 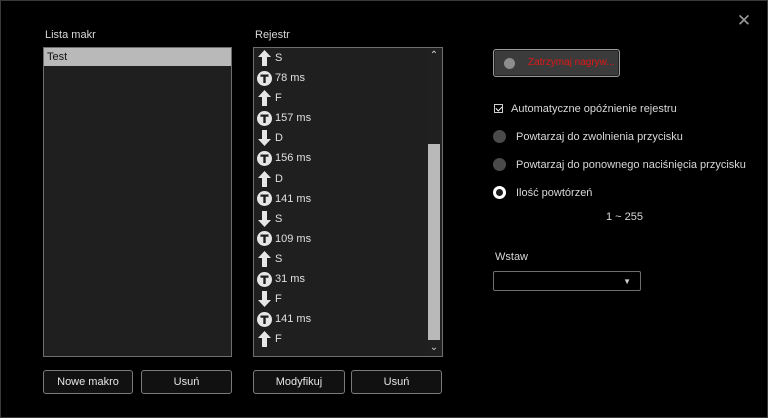 I want to click on scroll-down-icon: ⌄, so click(x=434, y=348).